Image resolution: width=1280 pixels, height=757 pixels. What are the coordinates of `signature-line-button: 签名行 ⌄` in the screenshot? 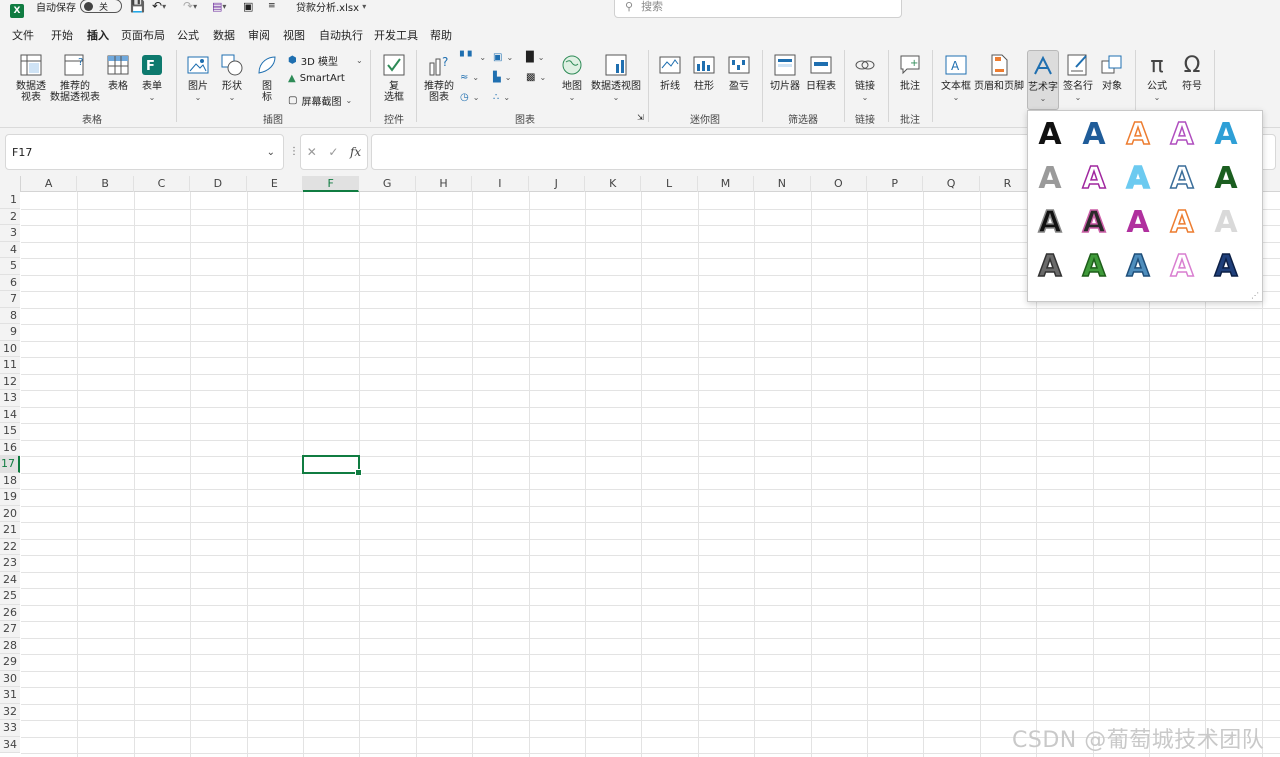 It's located at (1078, 77).